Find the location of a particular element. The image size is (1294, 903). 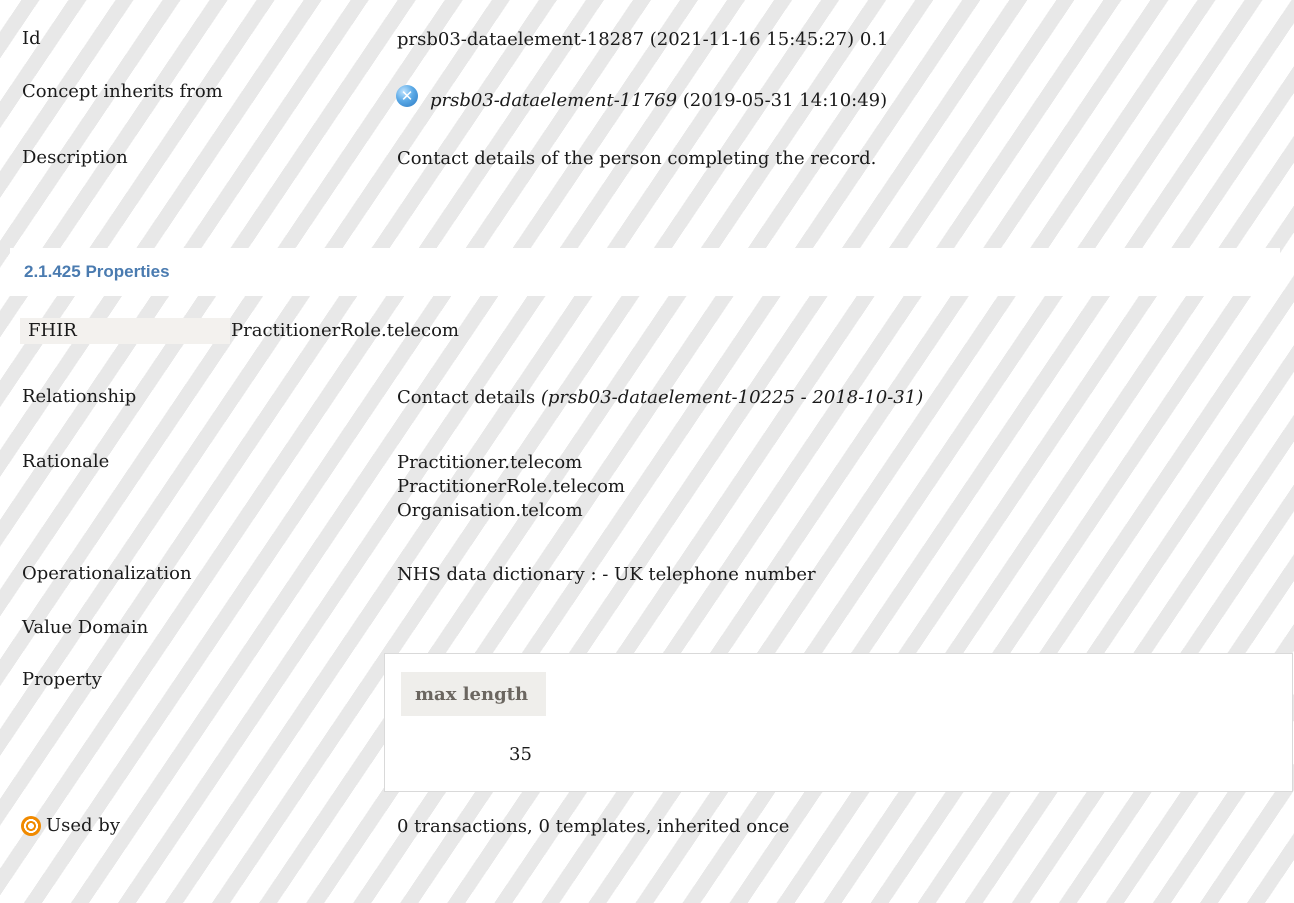

property-table: max length 35 is located at coordinates (838, 722).